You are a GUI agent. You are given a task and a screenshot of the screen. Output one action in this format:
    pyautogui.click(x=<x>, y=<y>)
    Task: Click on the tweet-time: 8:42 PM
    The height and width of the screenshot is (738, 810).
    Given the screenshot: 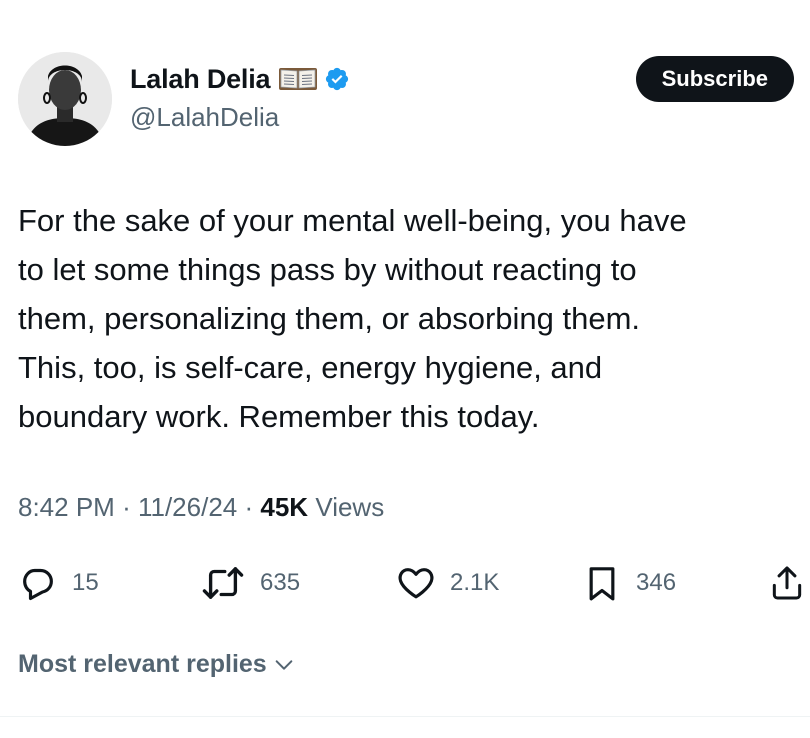 What is the action you would take?
    pyautogui.click(x=66, y=507)
    